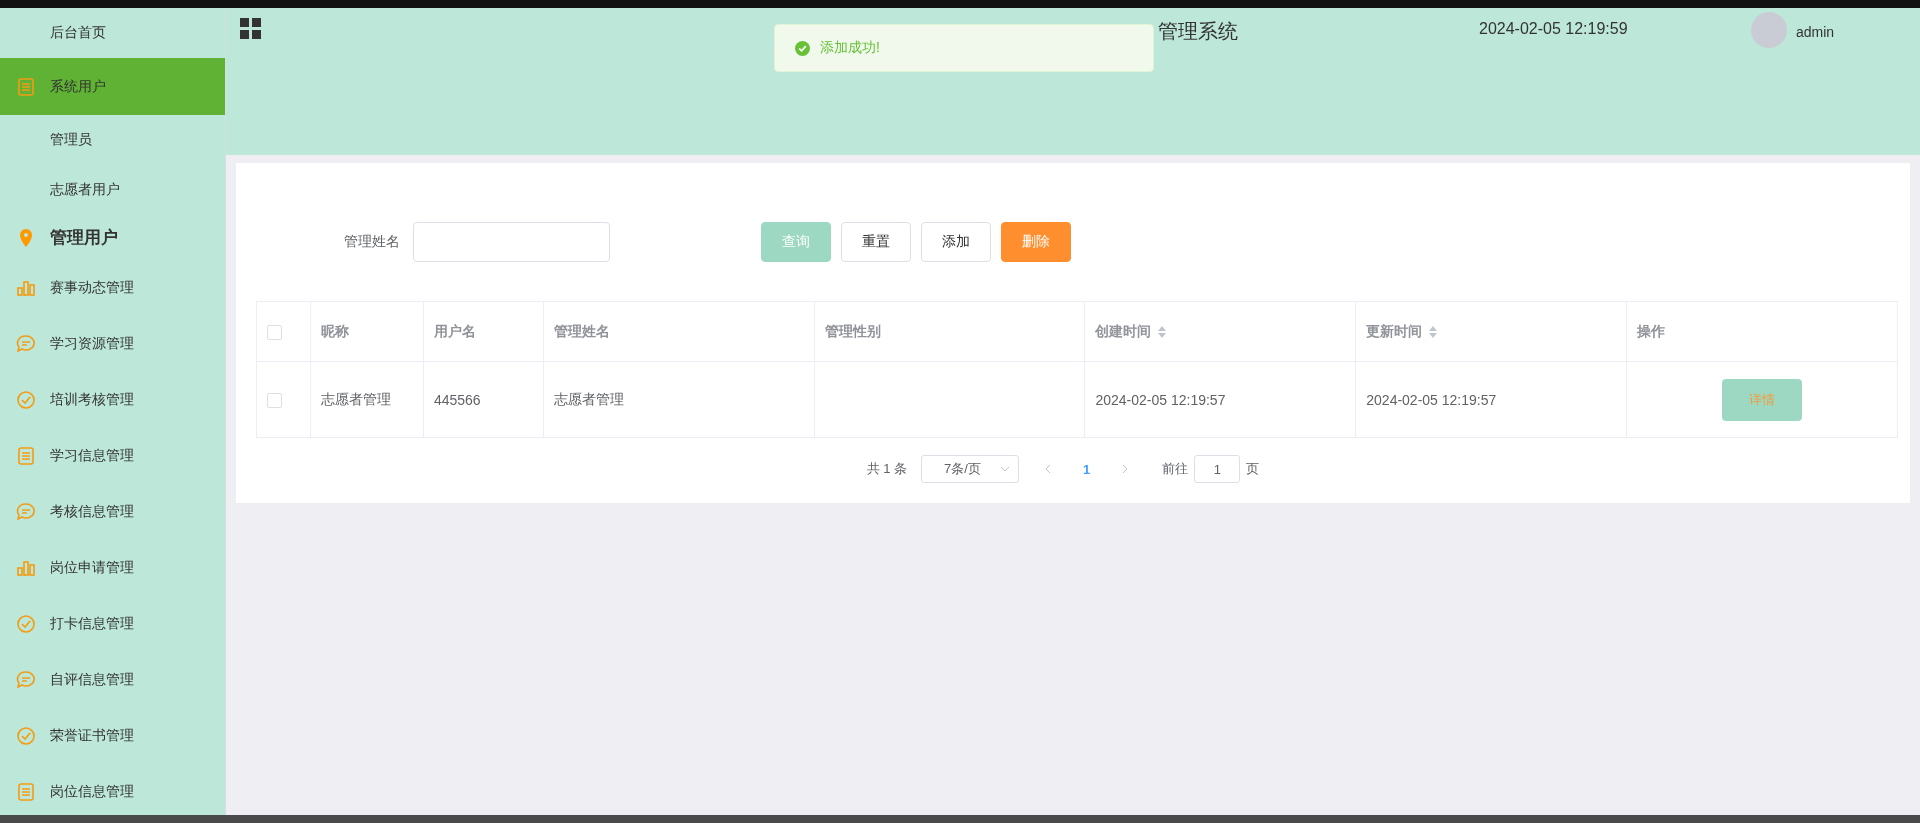 The image size is (1920, 823). I want to click on sidebar-item: 系统用户, so click(112, 86).